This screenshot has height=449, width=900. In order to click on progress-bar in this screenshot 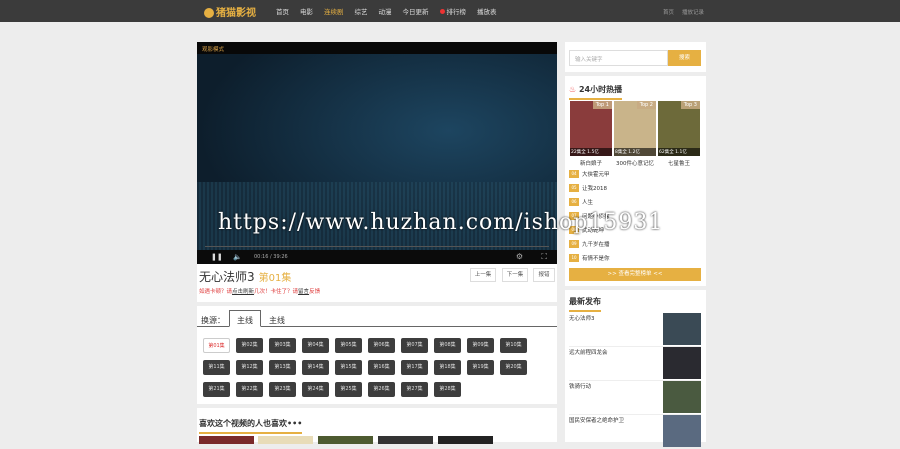, I will do `click(377, 246)`.